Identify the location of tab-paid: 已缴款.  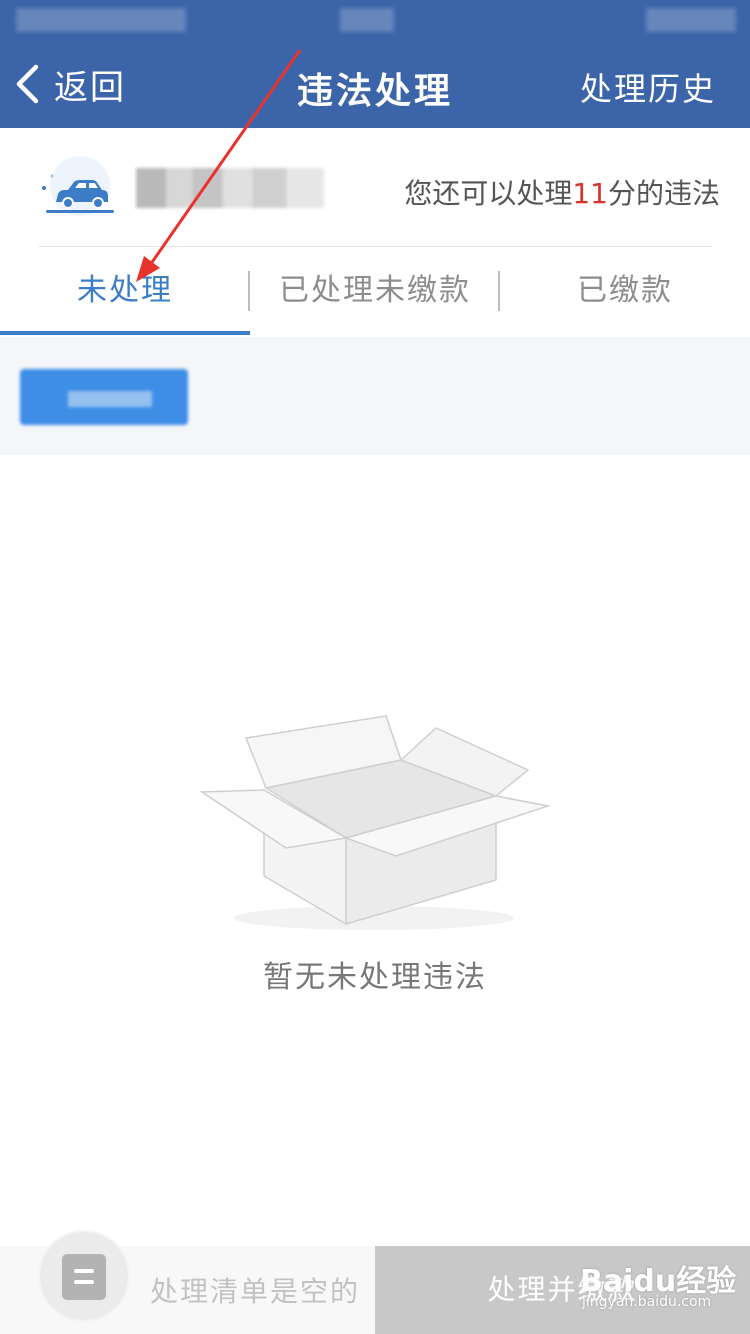
(625, 291).